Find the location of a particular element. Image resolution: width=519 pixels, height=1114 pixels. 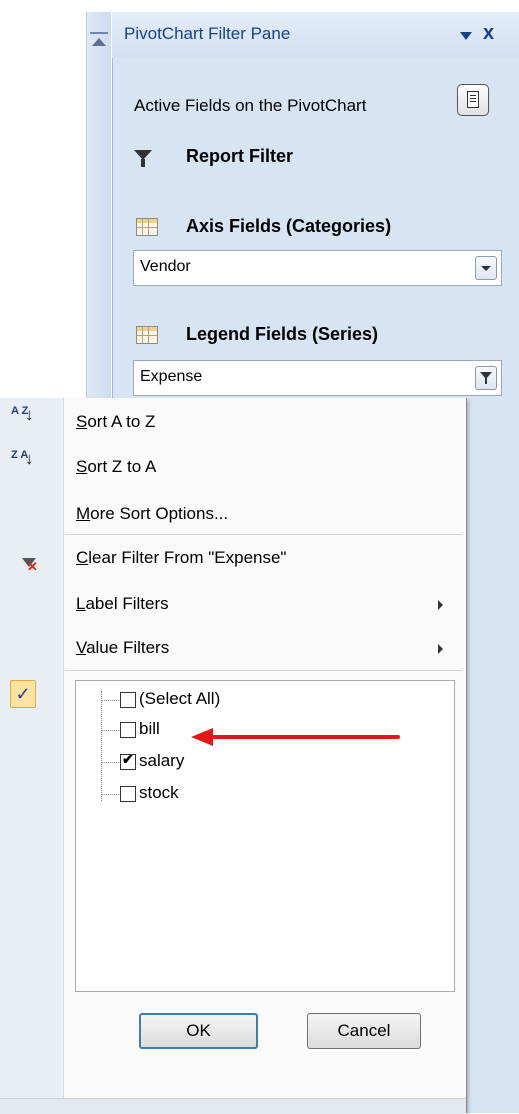

value-filters-label: alue Filters is located at coordinates (128, 647).